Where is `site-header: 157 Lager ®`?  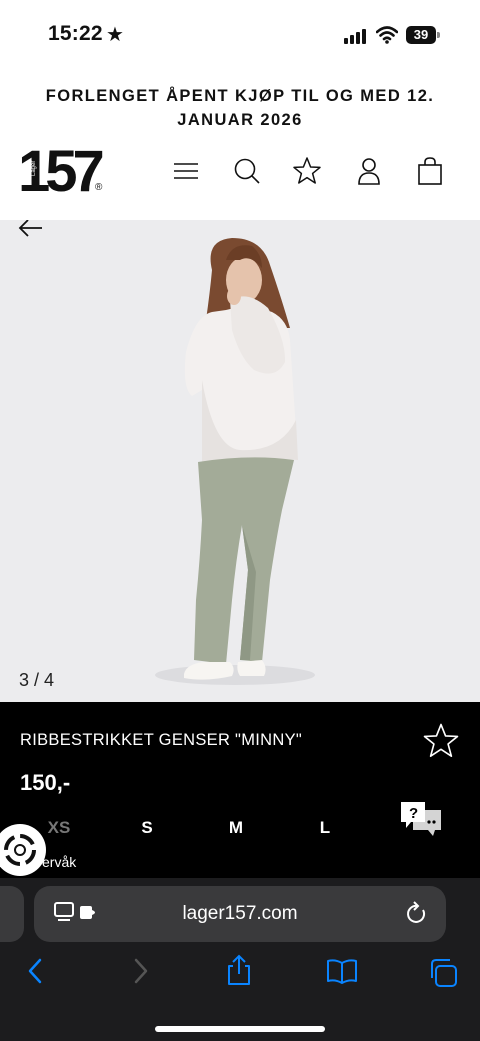
site-header: 157 Lager ® is located at coordinates (240, 180).